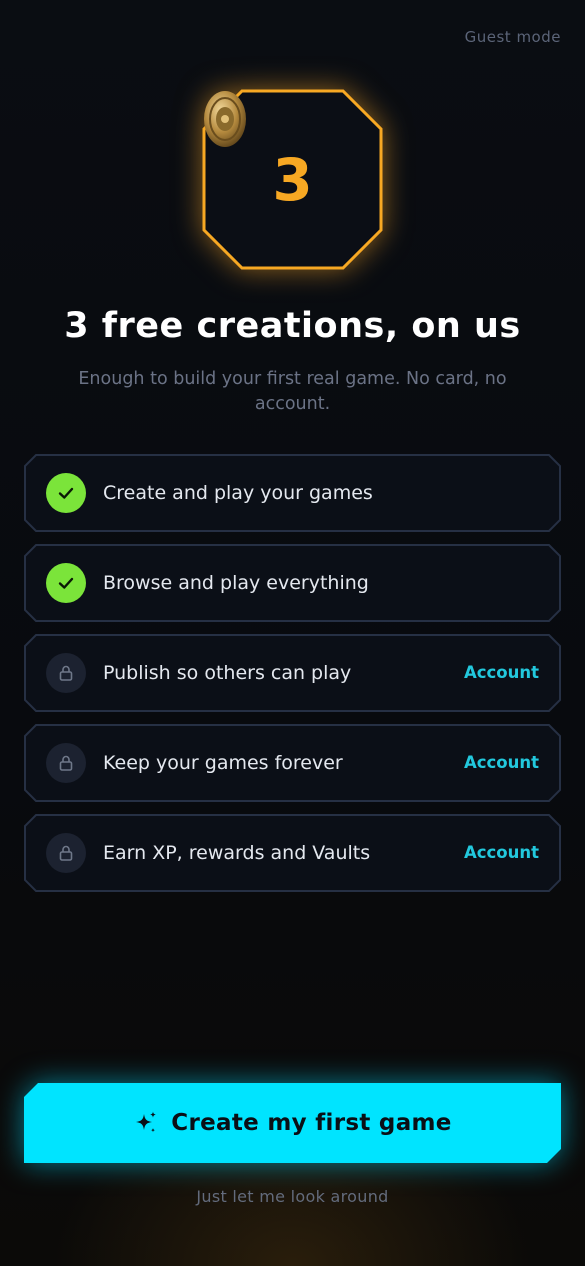 The image size is (585, 1266). Describe the element at coordinates (223, 763) in the screenshot. I see `feature-label: Keep your games forever` at that location.